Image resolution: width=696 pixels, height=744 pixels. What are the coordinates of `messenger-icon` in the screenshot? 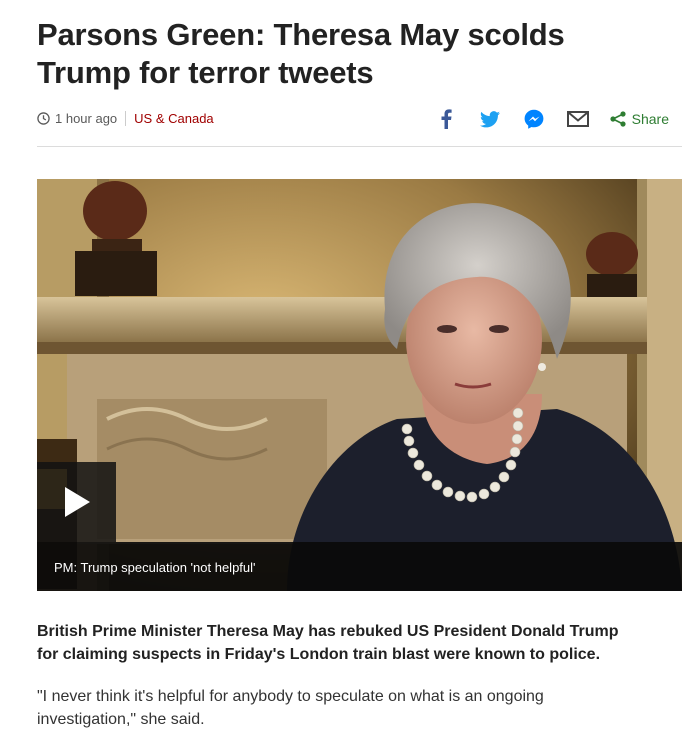 It's located at (534, 119).